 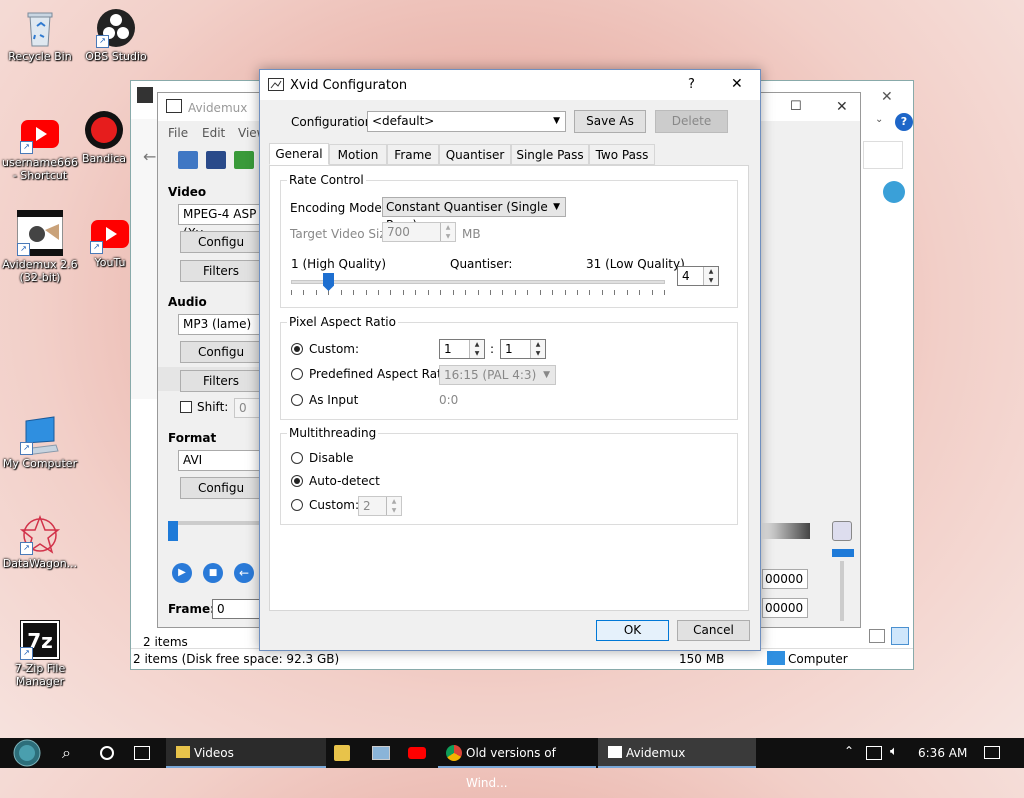 I want to click on photos-icon, so click(x=381, y=753).